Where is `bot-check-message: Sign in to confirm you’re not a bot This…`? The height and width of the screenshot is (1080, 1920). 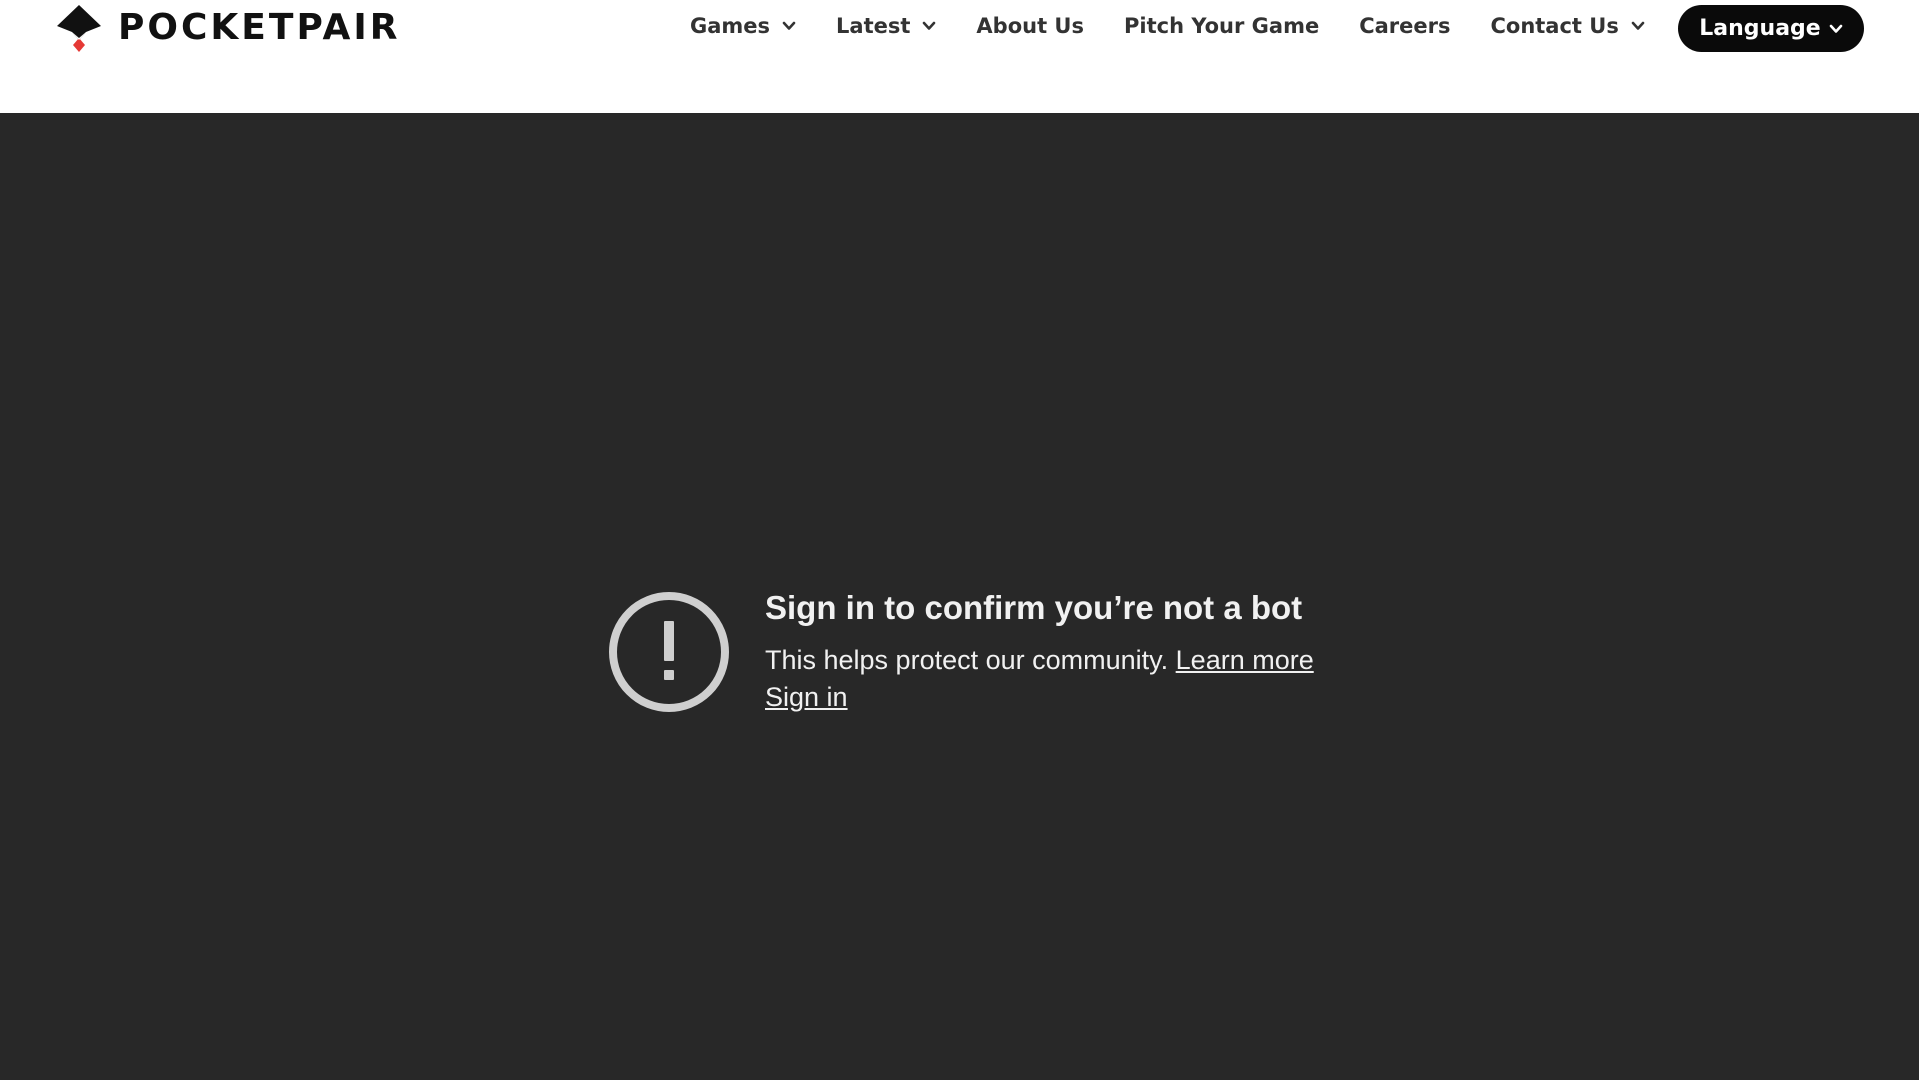 bot-check-message: Sign in to confirm you’re not a bot This… is located at coordinates (960, 653).